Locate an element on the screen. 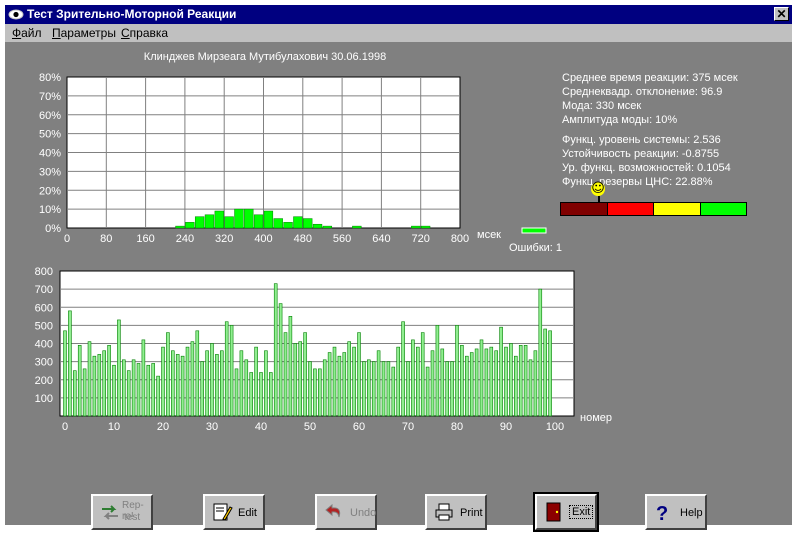  exit-door-icon is located at coordinates (553, 512).